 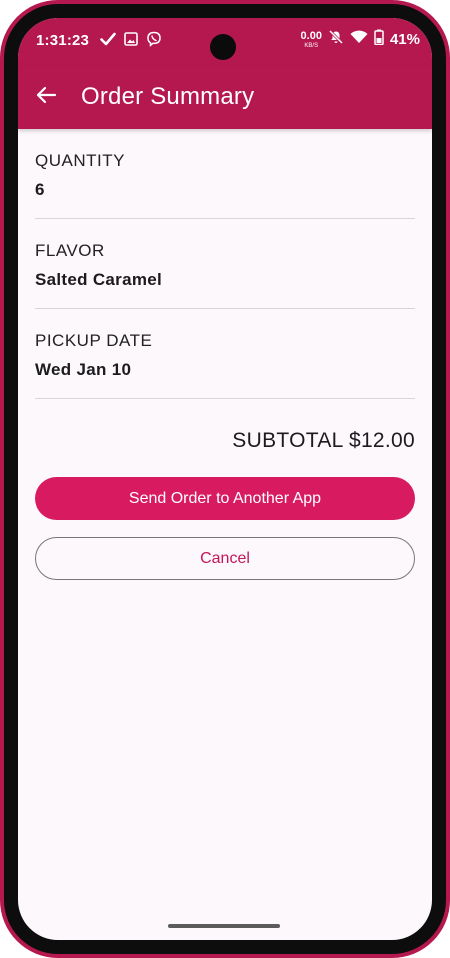 I want to click on pickup-date-field: PICKUP DATE Wed Jan 10, so click(x=225, y=354).